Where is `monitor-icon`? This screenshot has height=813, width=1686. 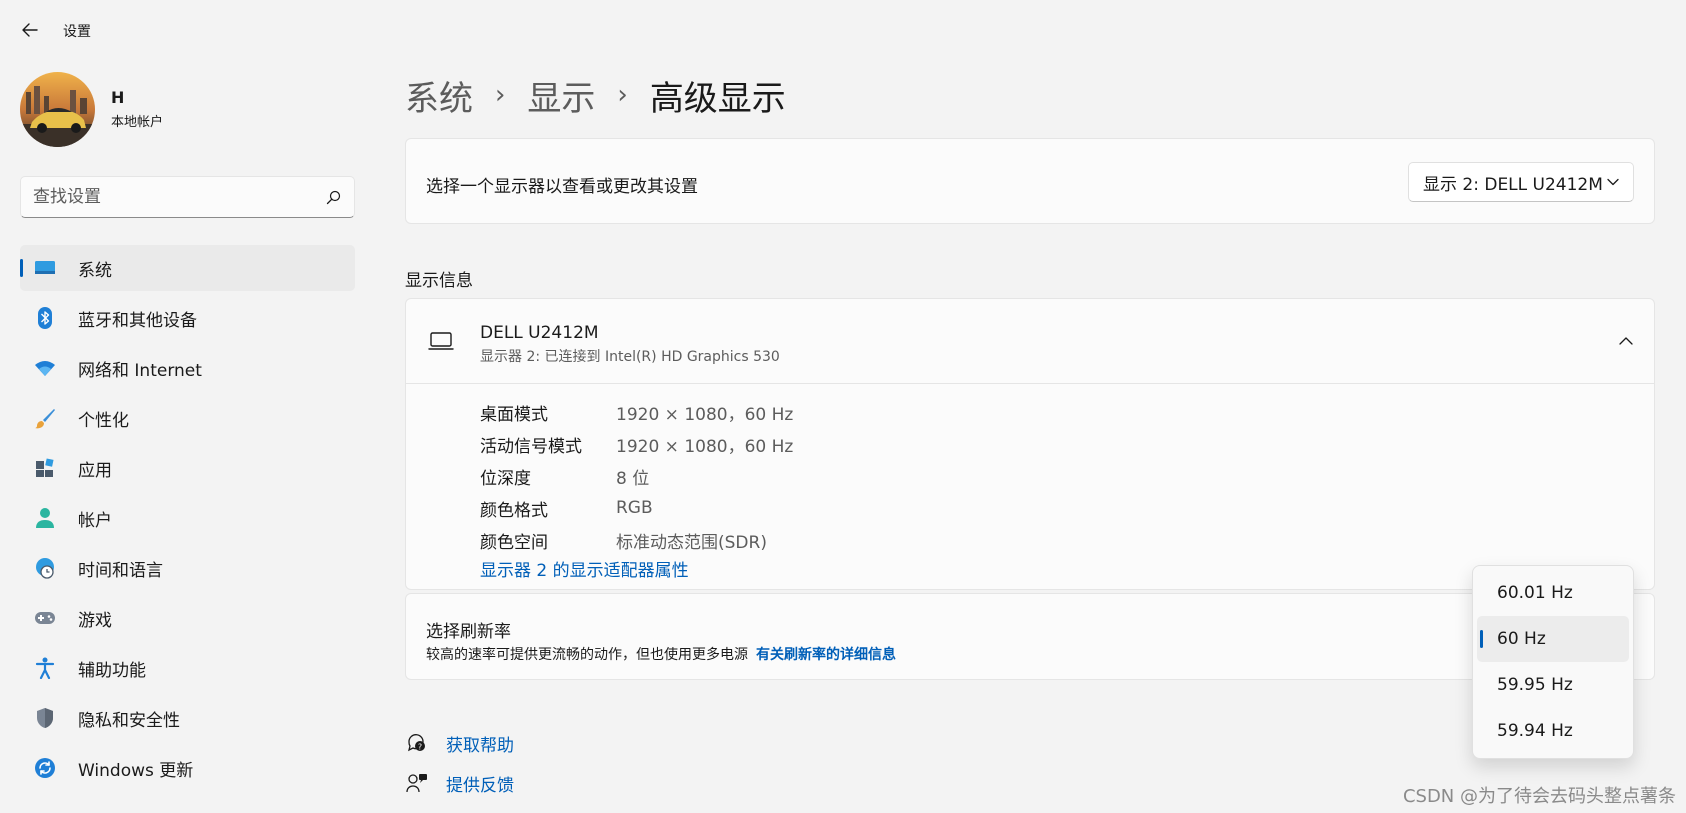 monitor-icon is located at coordinates (45, 268).